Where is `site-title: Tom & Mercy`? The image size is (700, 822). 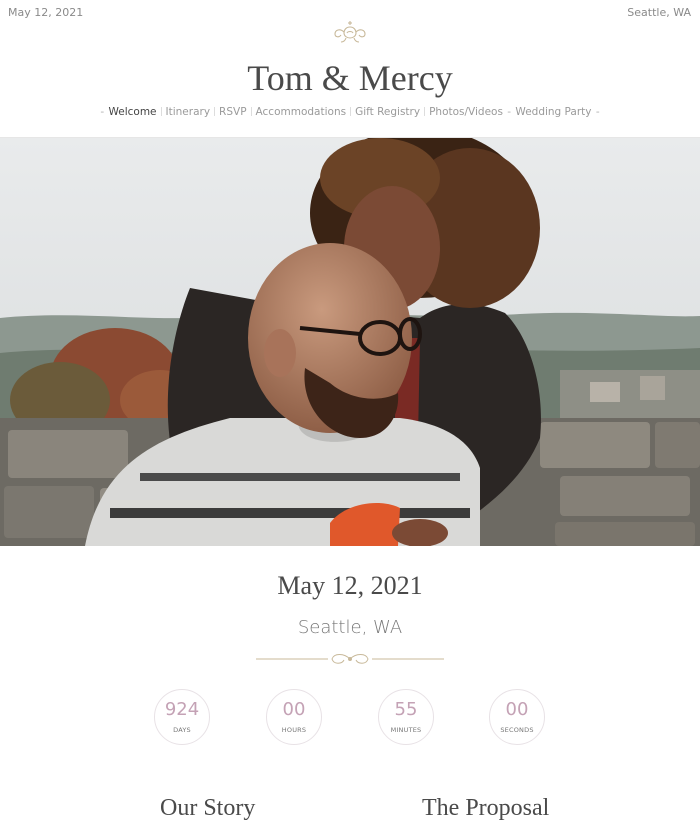
site-title: Tom & Mercy is located at coordinates (350, 78).